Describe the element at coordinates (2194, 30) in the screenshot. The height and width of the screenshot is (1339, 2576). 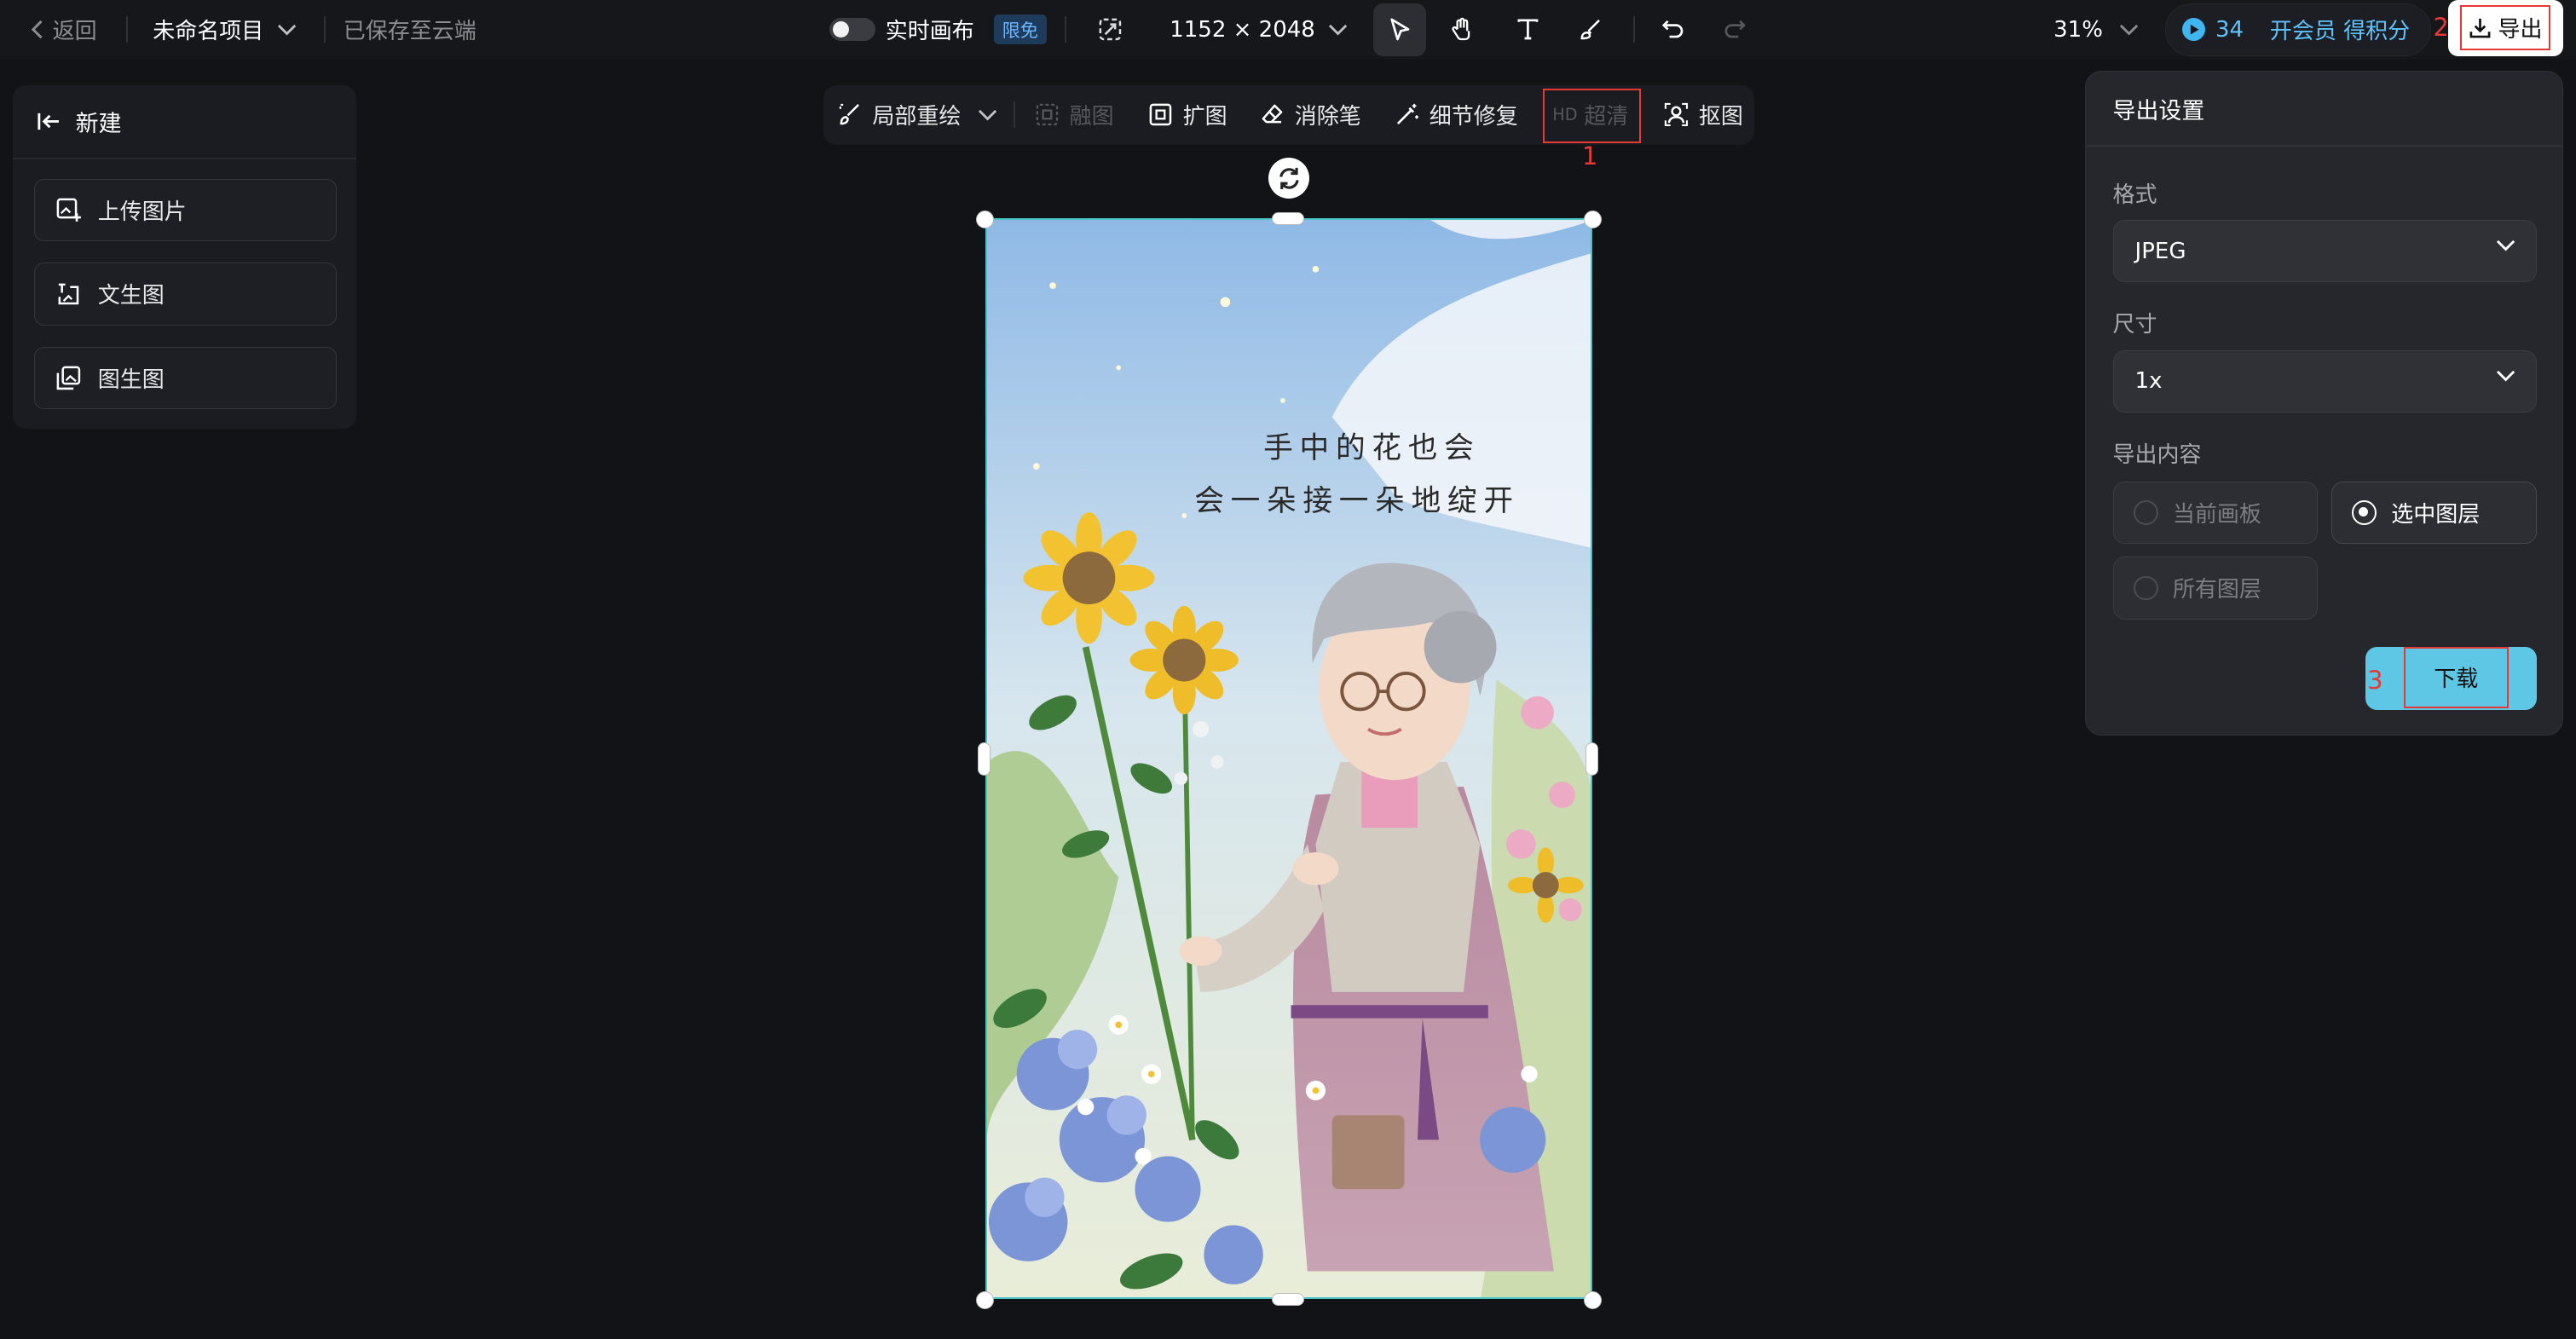
I see `points-icon` at that location.